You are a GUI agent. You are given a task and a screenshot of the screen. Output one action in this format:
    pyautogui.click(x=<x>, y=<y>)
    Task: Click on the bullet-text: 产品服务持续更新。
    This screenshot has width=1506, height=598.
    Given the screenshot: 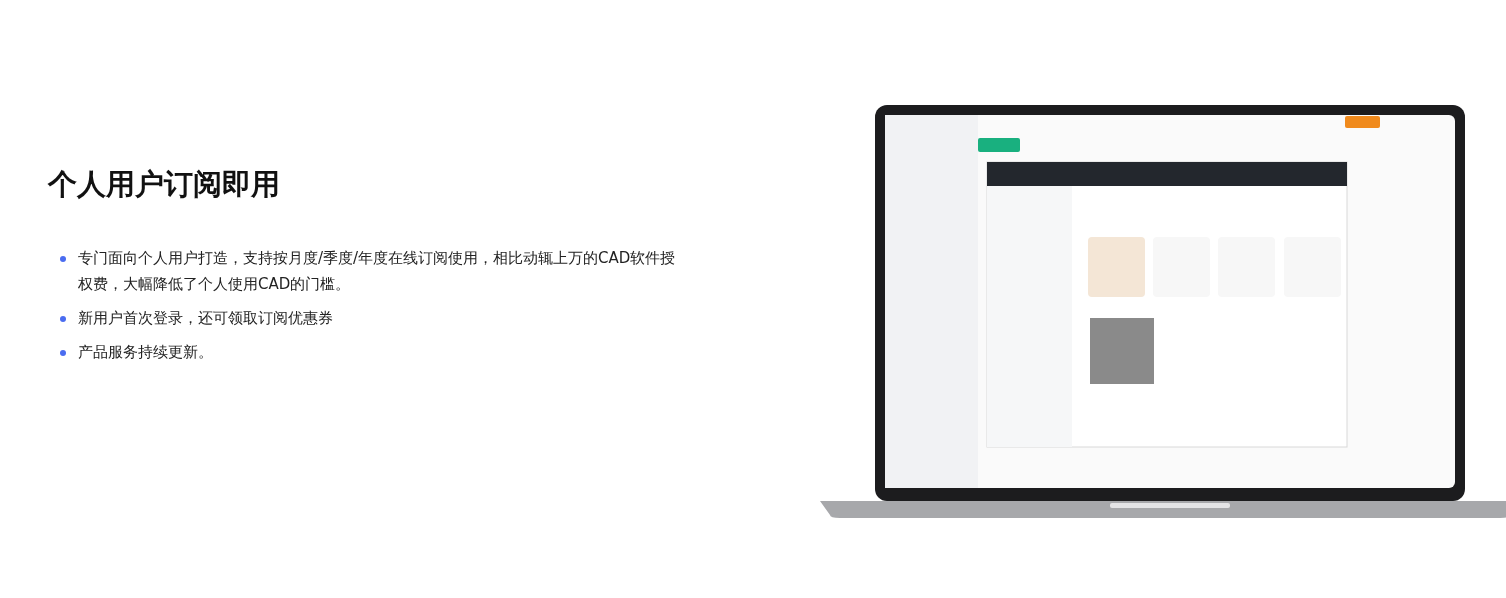 What is the action you would take?
    pyautogui.click(x=146, y=352)
    